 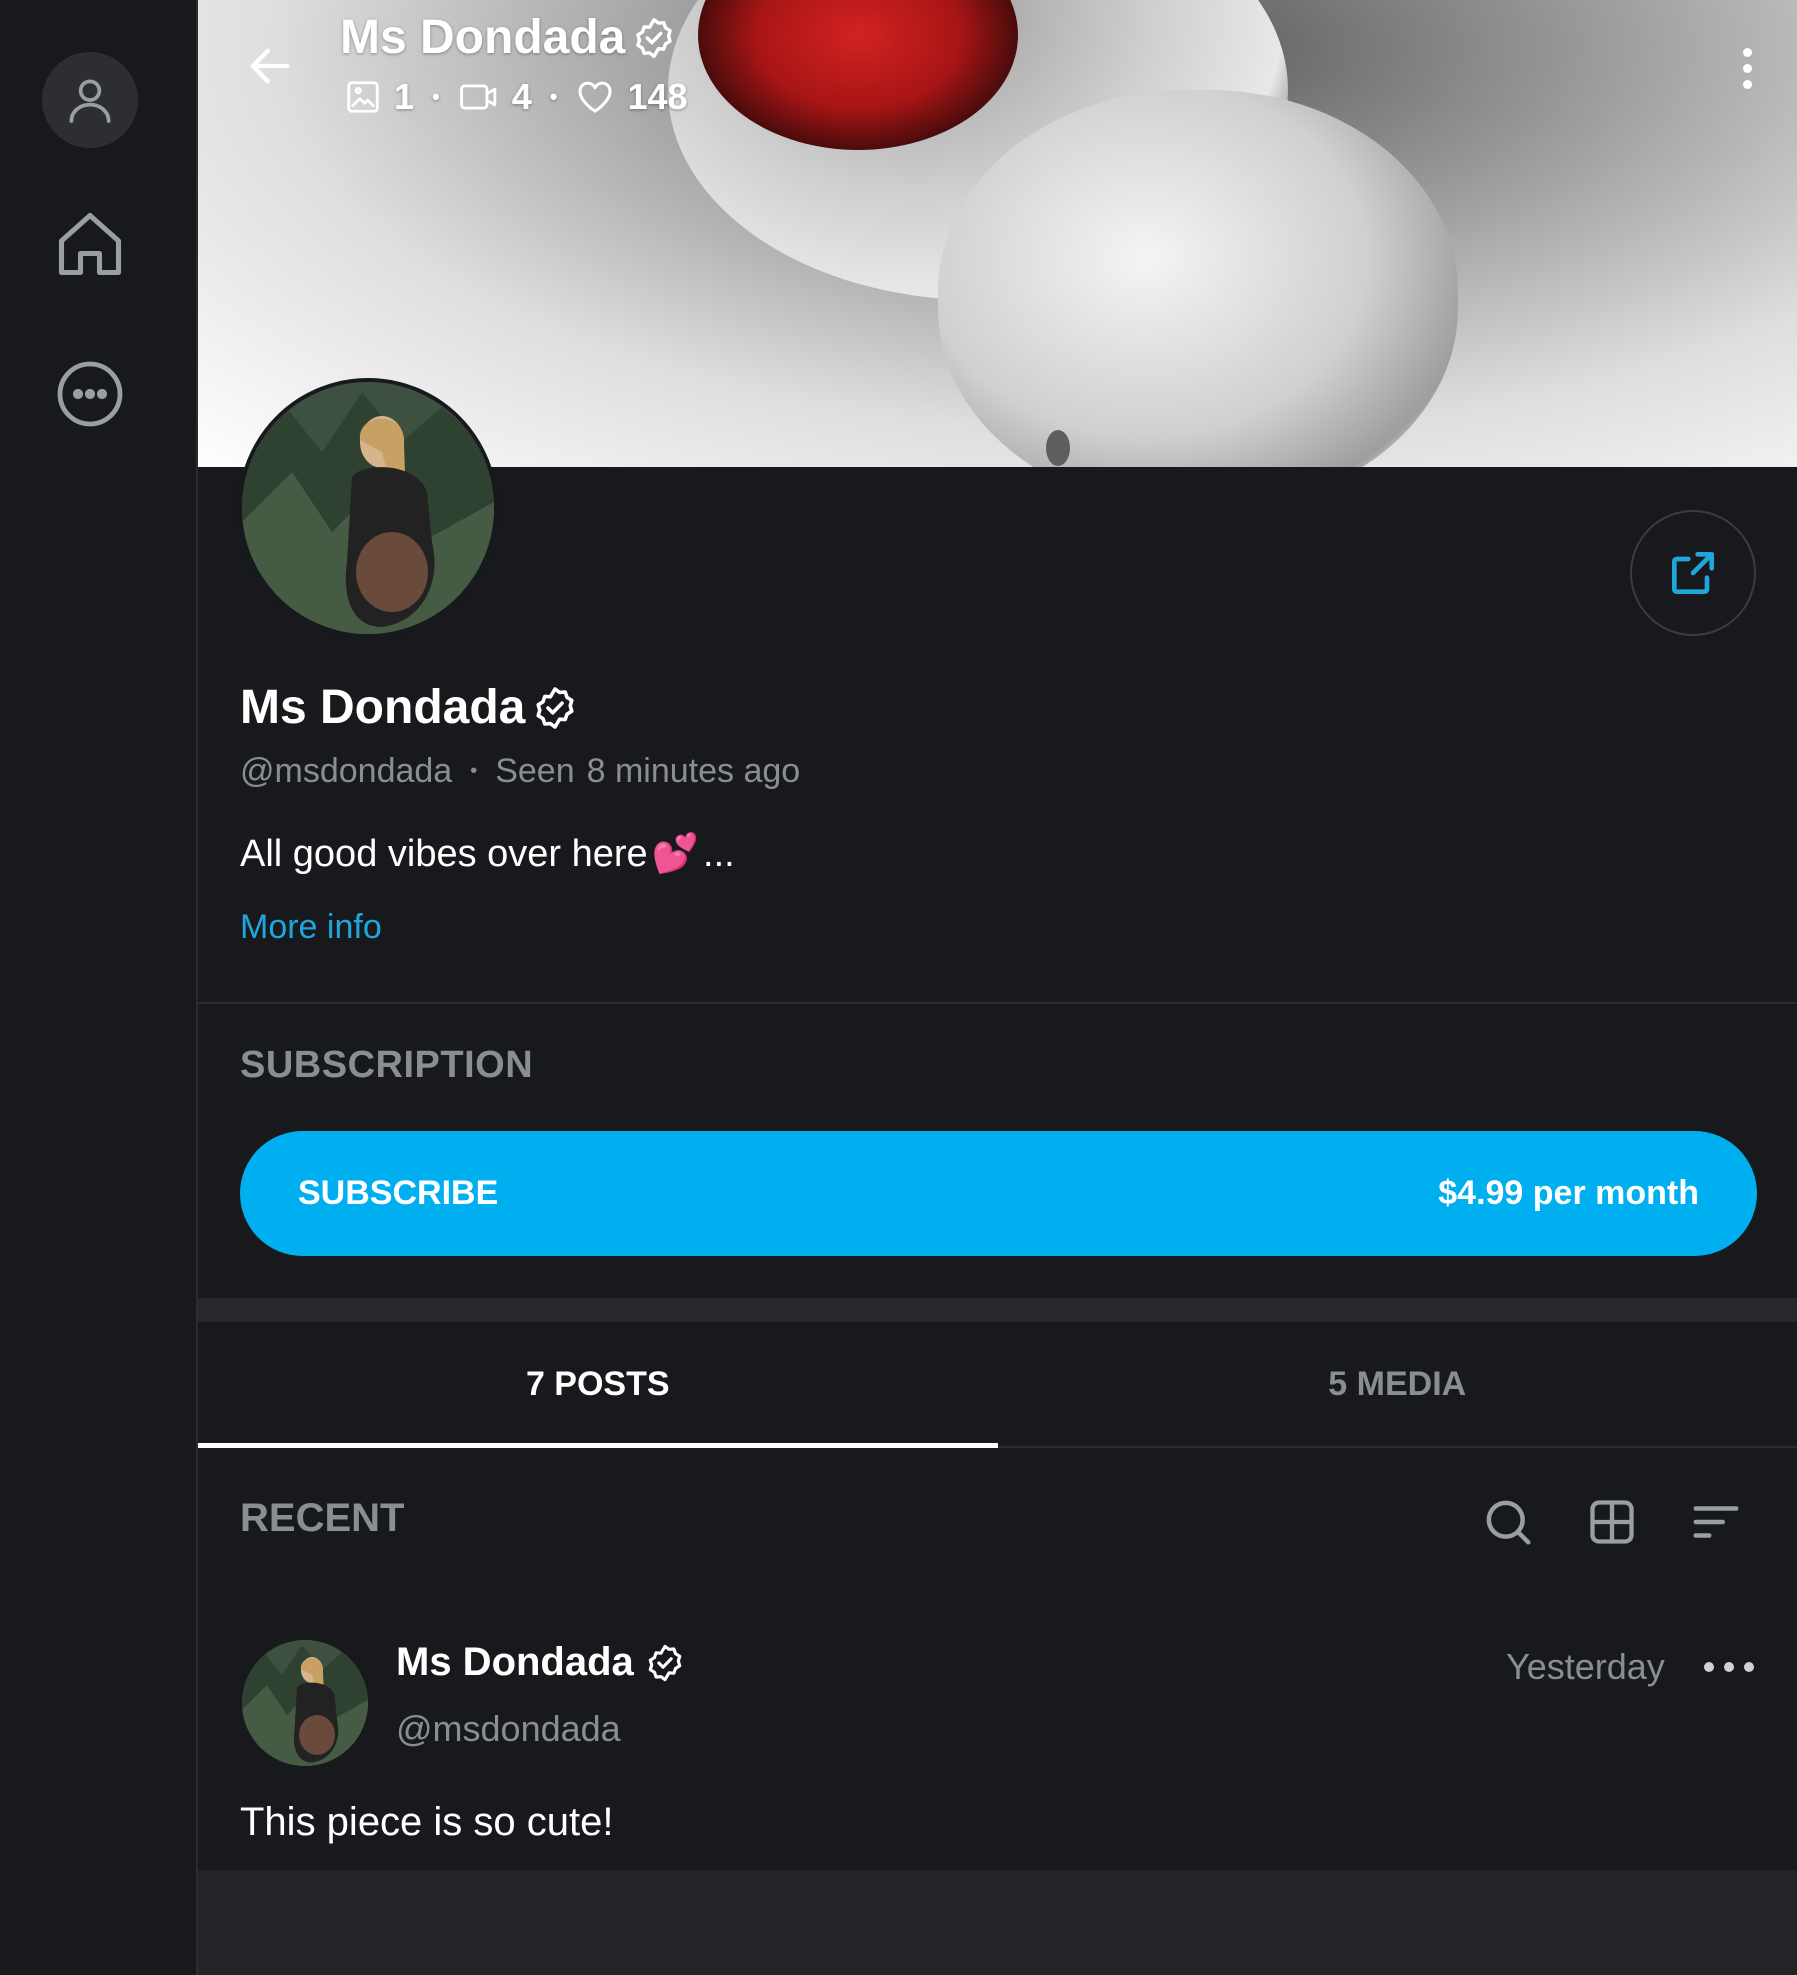 I want to click on profile-meta: @msdondada • Seen 8 minutes ago, so click(x=520, y=771).